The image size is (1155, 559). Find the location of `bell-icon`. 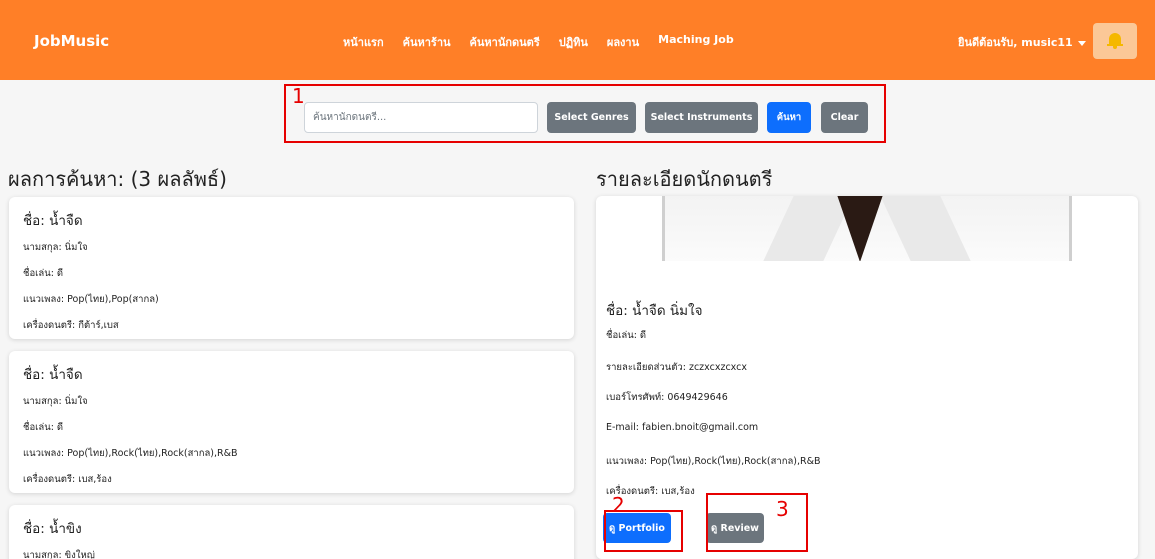

bell-icon is located at coordinates (1115, 41).